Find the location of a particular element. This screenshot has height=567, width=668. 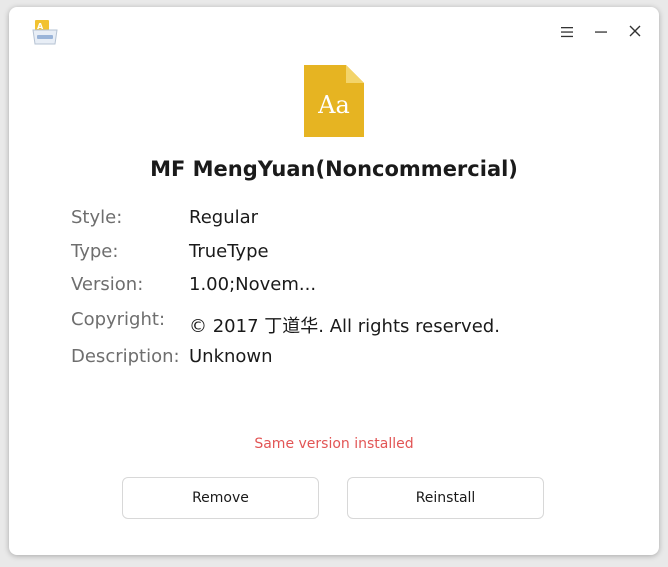

menu-button is located at coordinates (567, 32).